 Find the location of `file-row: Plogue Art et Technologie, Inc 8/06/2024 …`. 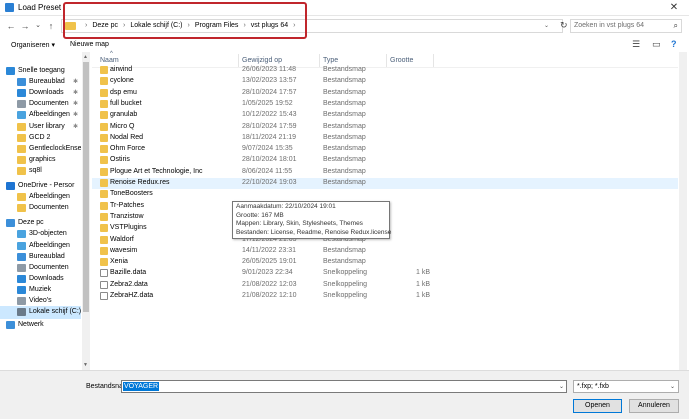

file-row: Plogue Art et Technologie, Inc 8/06/2024 … is located at coordinates (385, 172).